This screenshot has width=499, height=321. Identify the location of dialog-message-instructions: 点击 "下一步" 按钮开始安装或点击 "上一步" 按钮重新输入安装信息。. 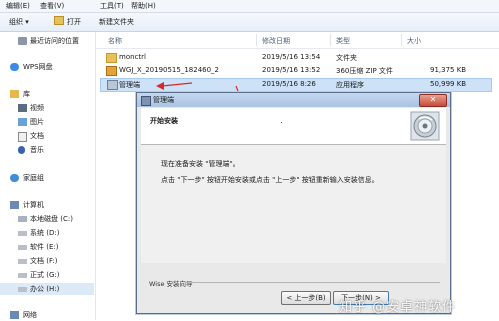
(270, 180).